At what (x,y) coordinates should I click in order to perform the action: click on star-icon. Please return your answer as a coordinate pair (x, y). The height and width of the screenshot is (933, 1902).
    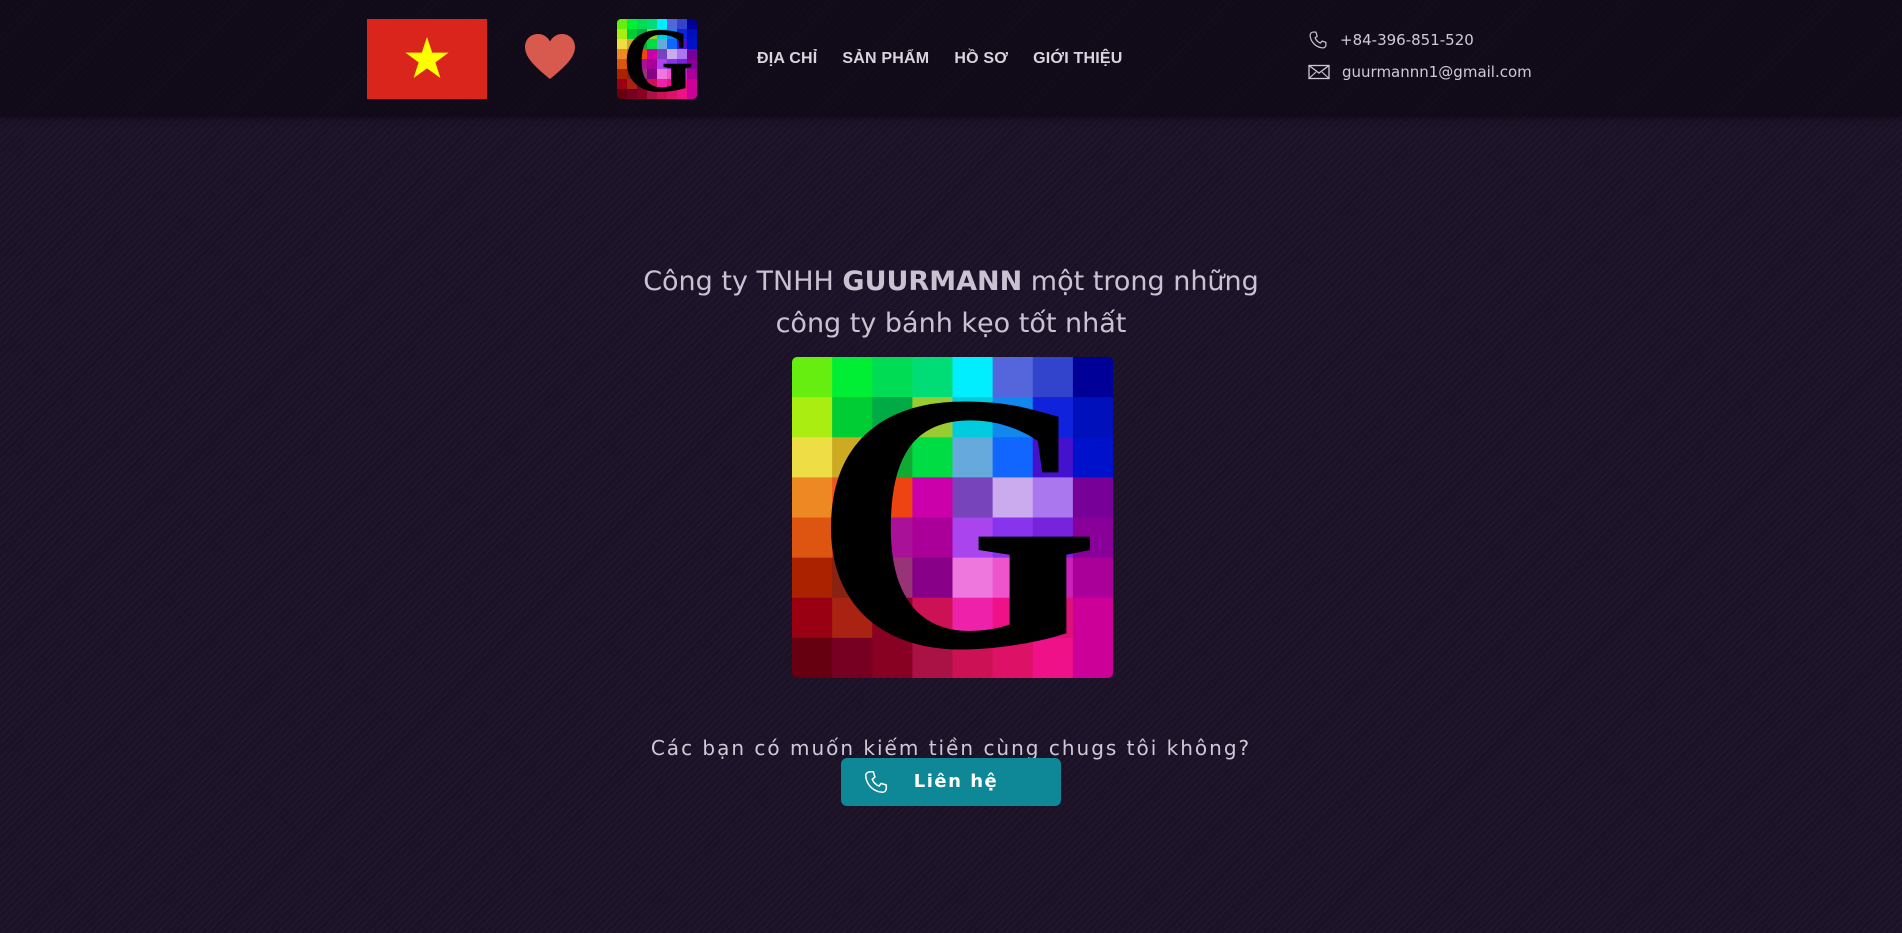
    Looking at the image, I should click on (427, 57).